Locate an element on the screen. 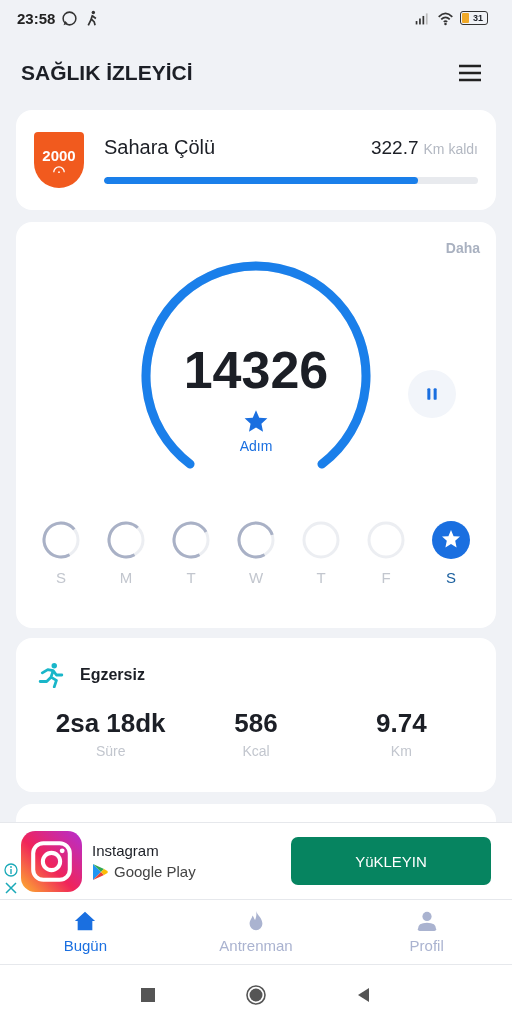 The height and width of the screenshot is (1024, 512). step-label: Adım is located at coordinates (256, 446).